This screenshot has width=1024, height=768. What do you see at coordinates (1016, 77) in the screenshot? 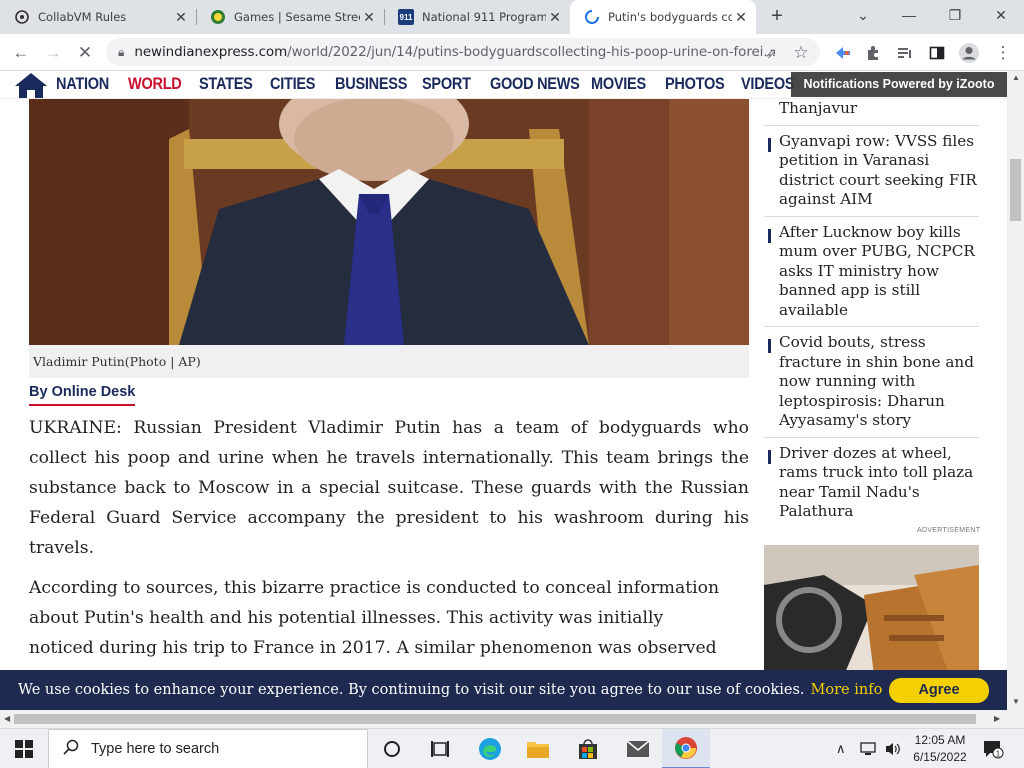
I see `scroll-up-arrow-icon: ▲` at bounding box center [1016, 77].